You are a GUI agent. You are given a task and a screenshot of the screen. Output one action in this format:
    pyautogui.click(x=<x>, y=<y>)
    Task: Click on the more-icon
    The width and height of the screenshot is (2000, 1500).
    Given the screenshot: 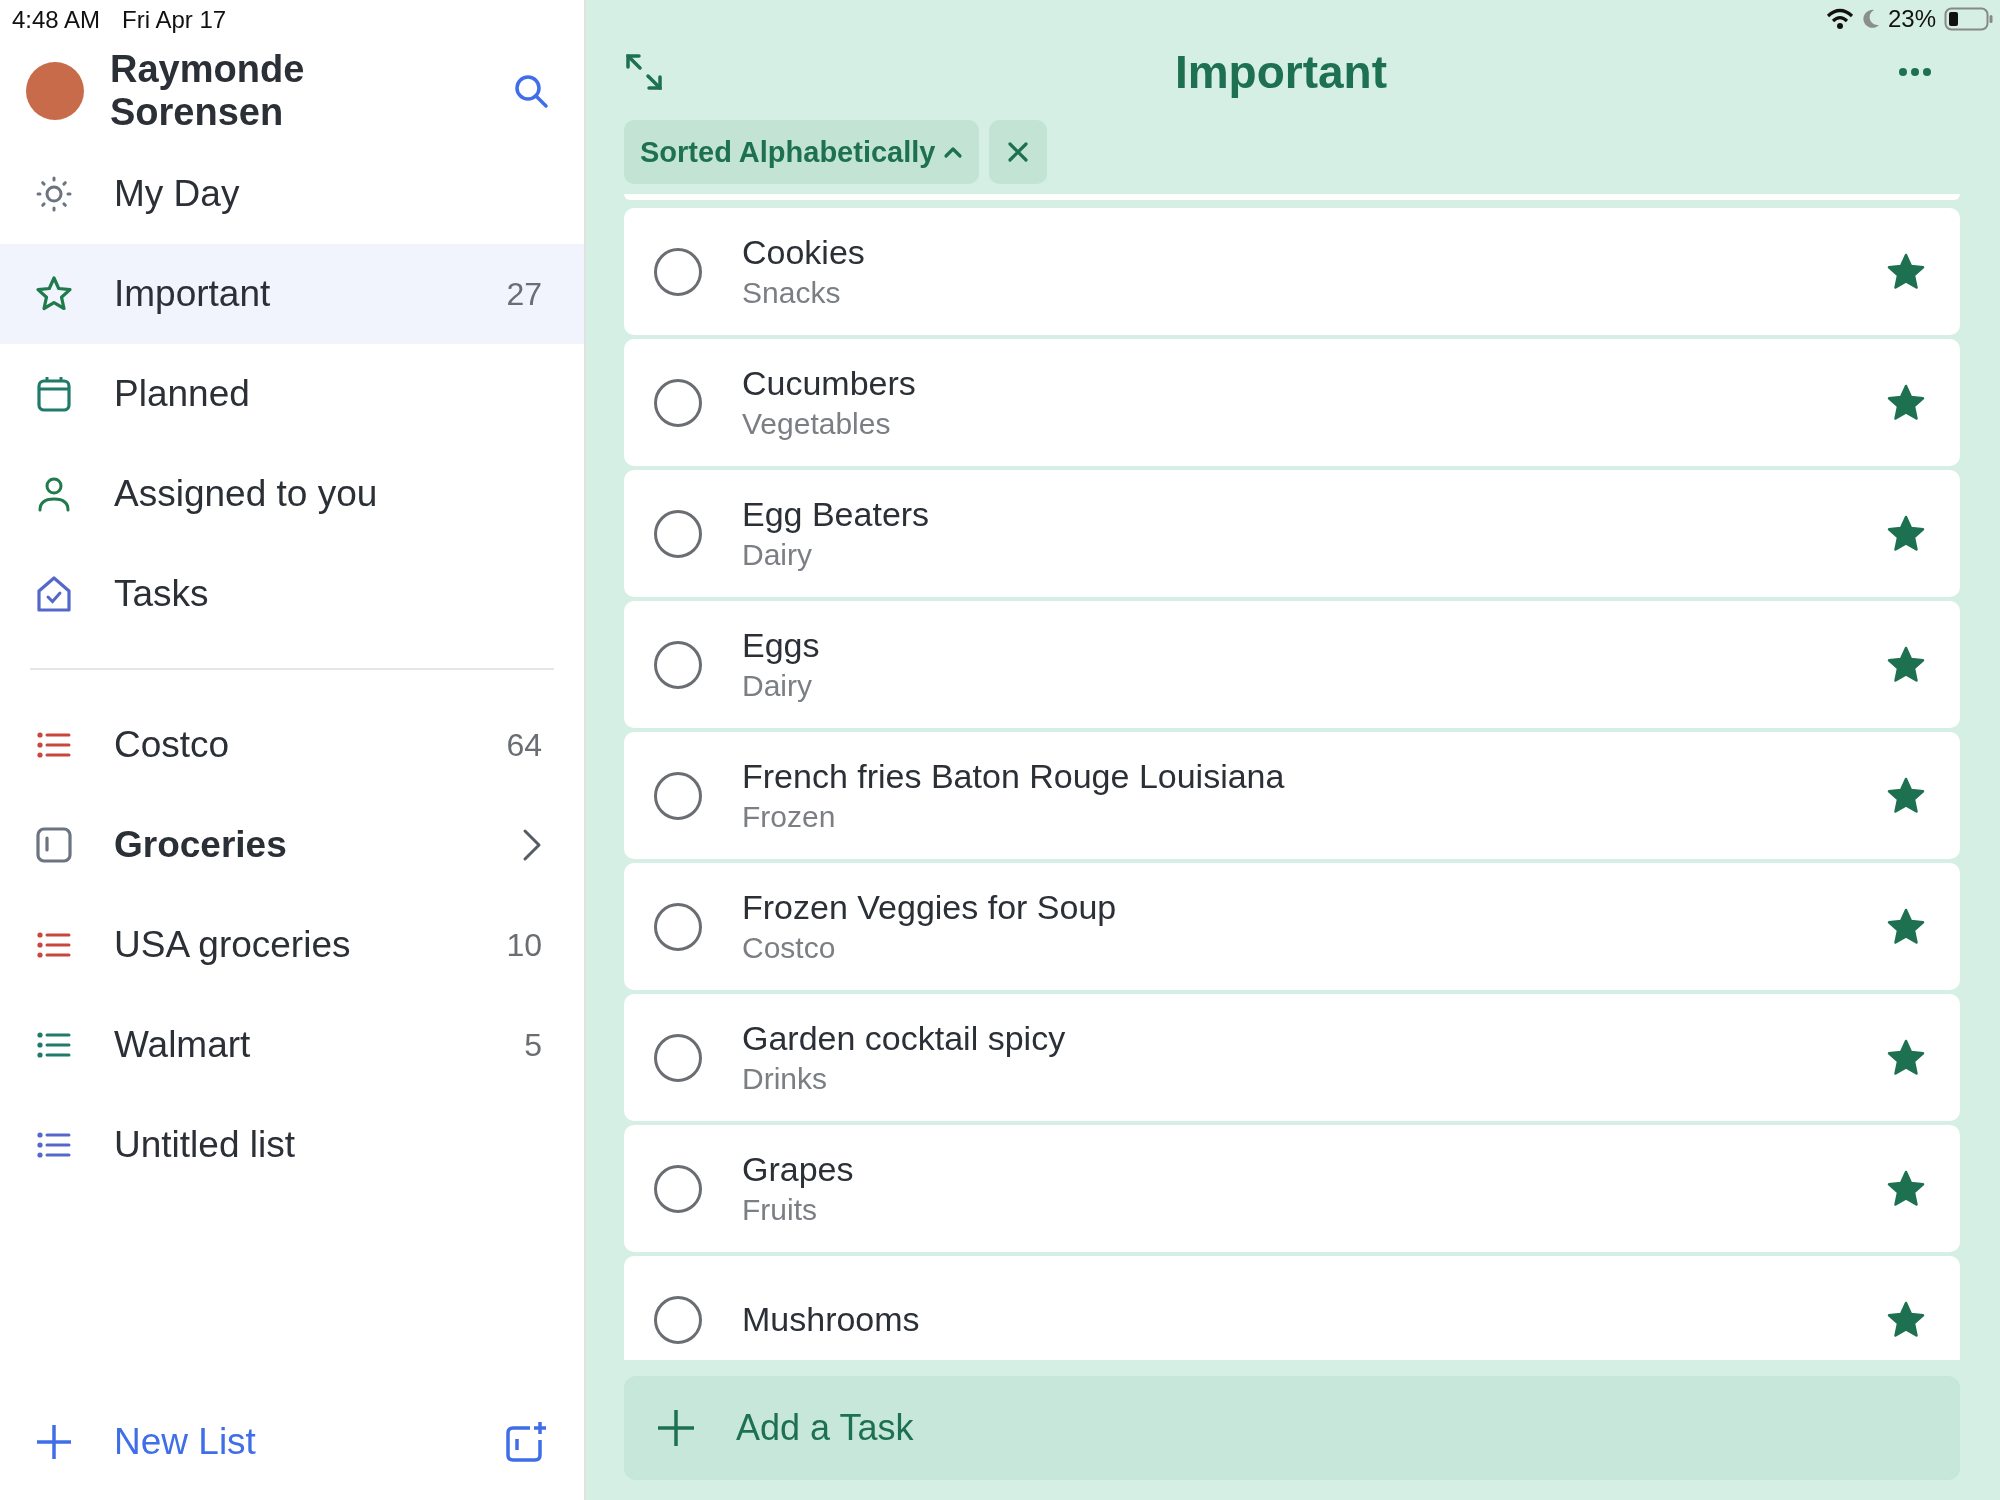 What is the action you would take?
    pyautogui.click(x=1915, y=72)
    